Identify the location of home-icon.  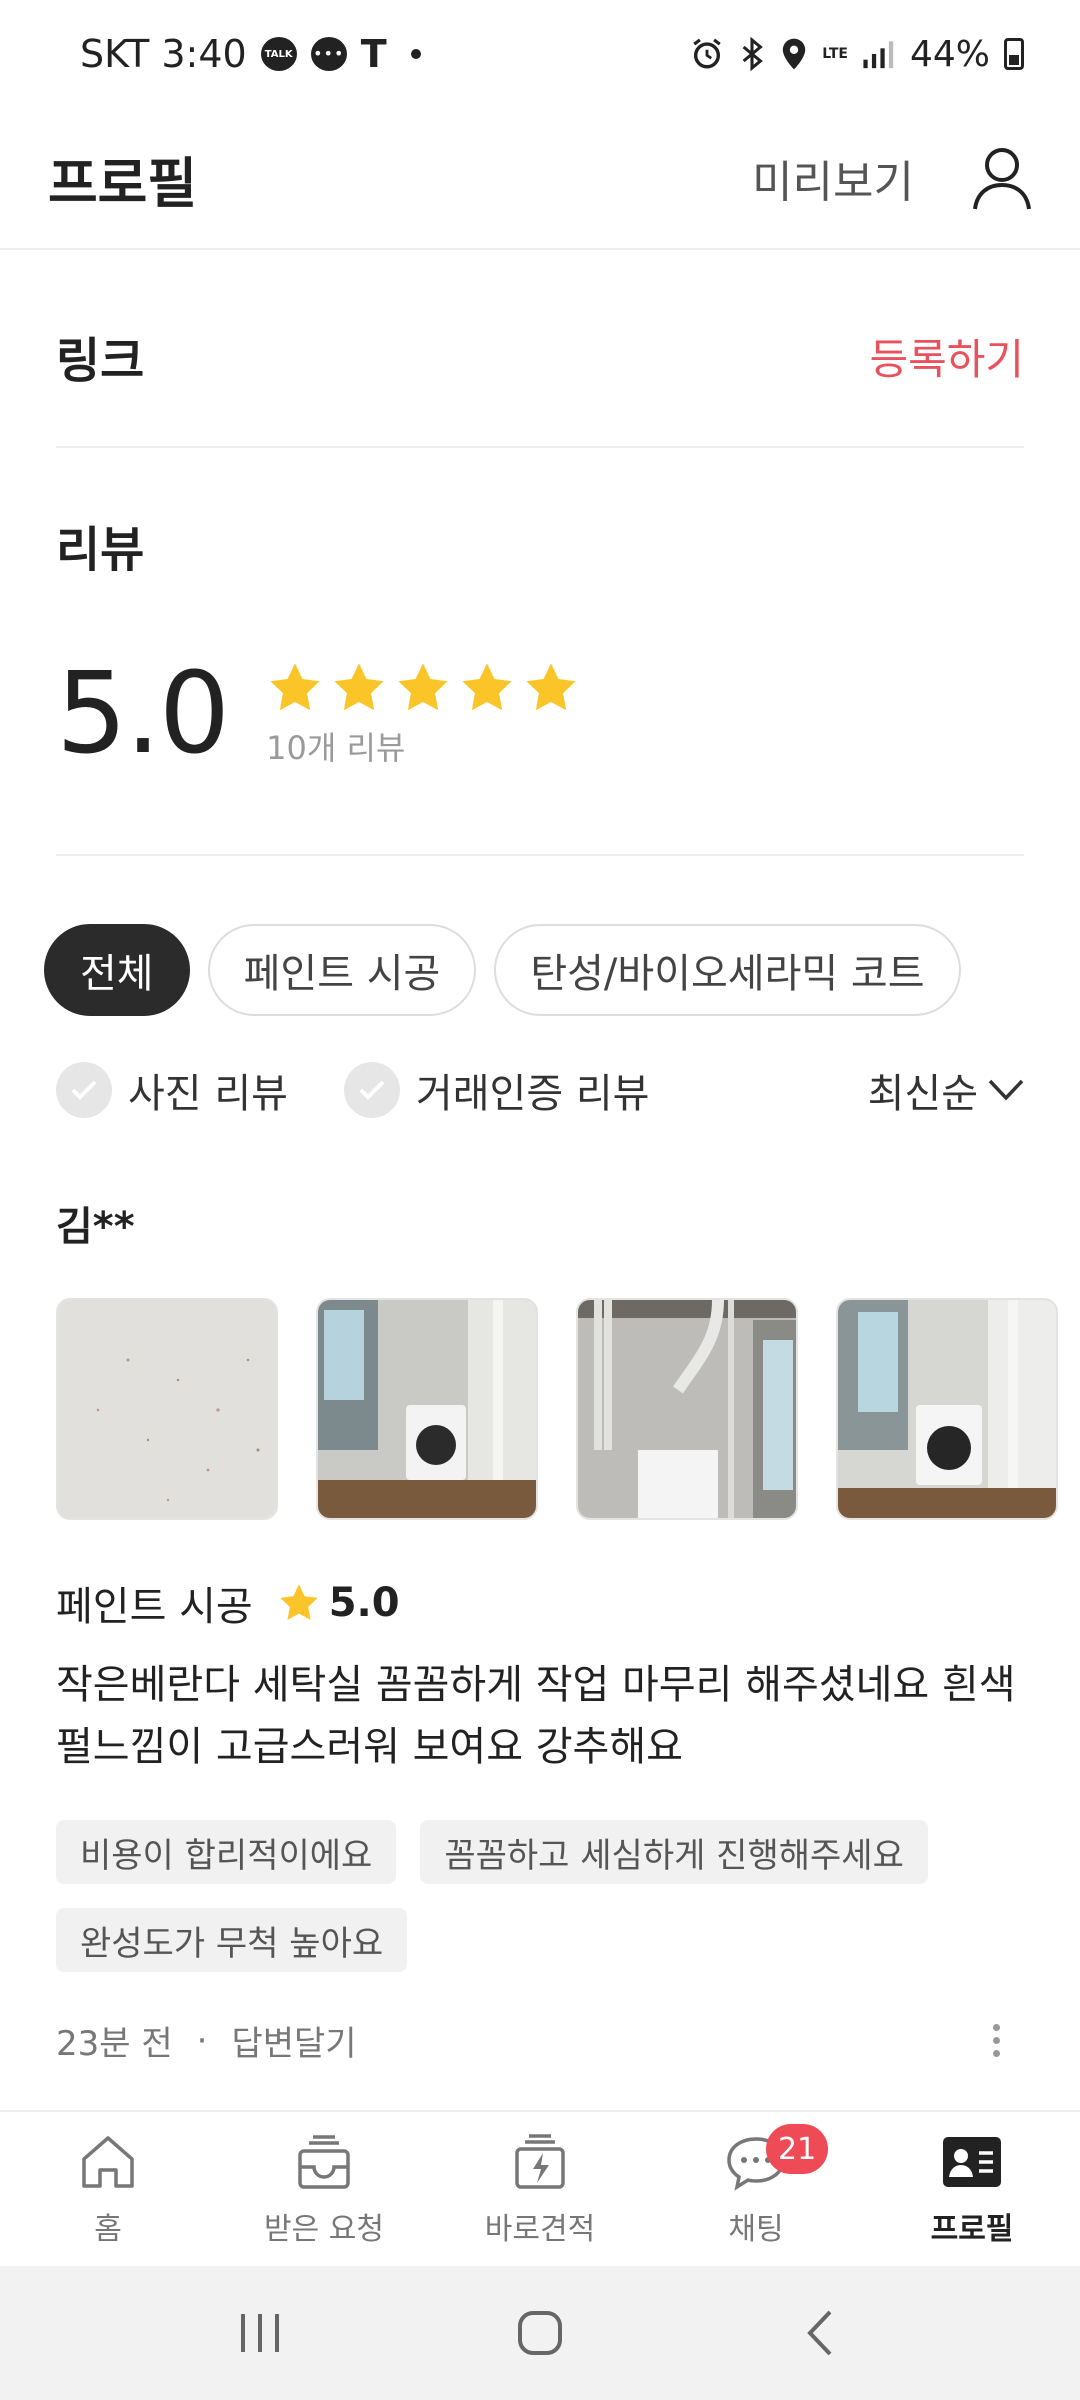
(108, 2162).